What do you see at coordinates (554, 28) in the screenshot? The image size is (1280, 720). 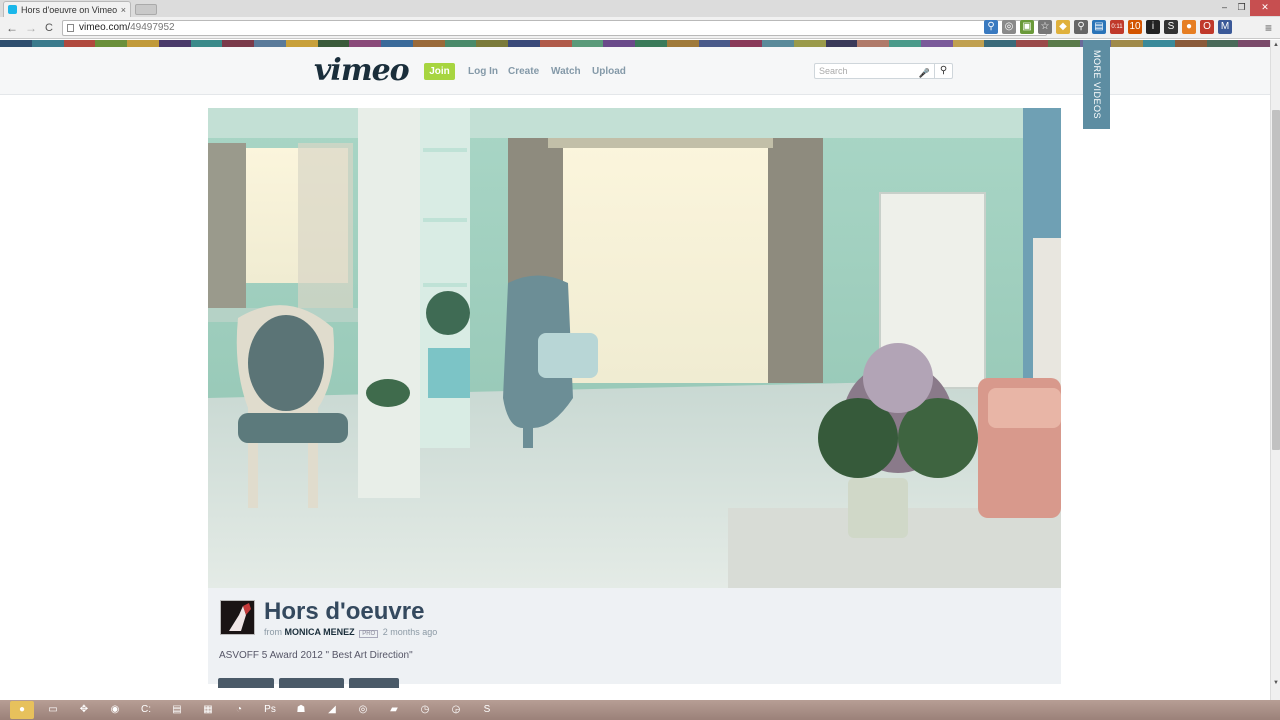 I see `address-bar: vimeo.com/49497952` at bounding box center [554, 28].